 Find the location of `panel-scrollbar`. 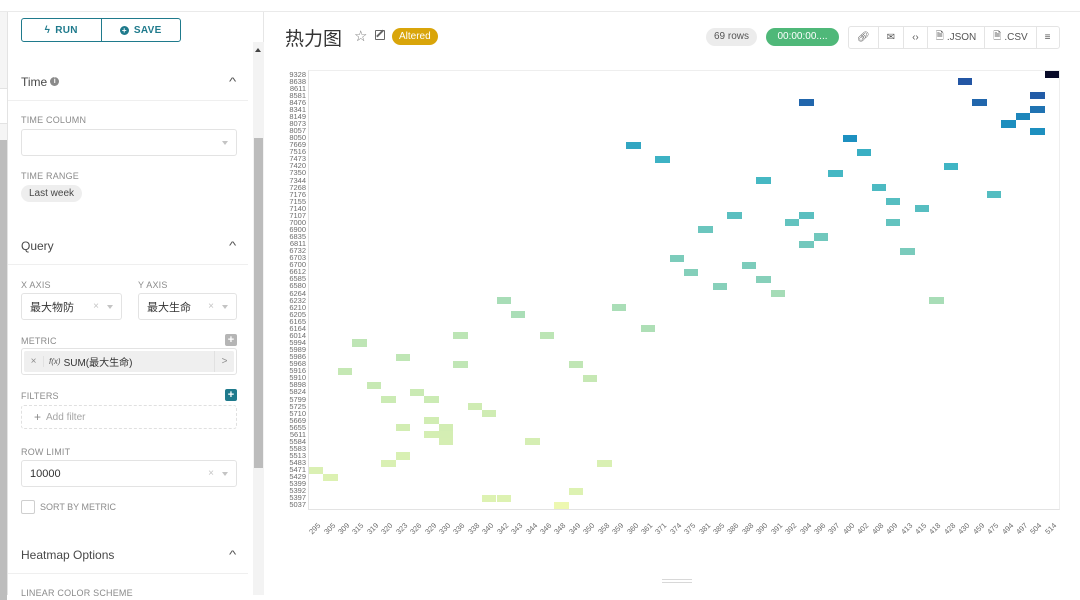

panel-scrollbar is located at coordinates (258, 318).